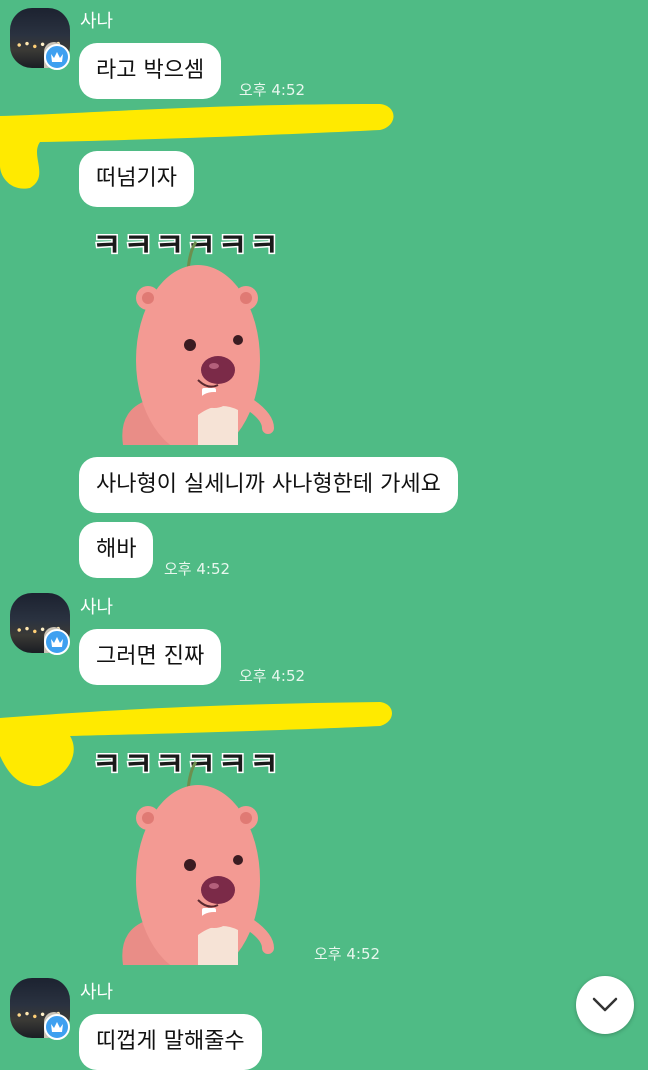  I want to click on yellow-redaction-mark, so click(197, 146).